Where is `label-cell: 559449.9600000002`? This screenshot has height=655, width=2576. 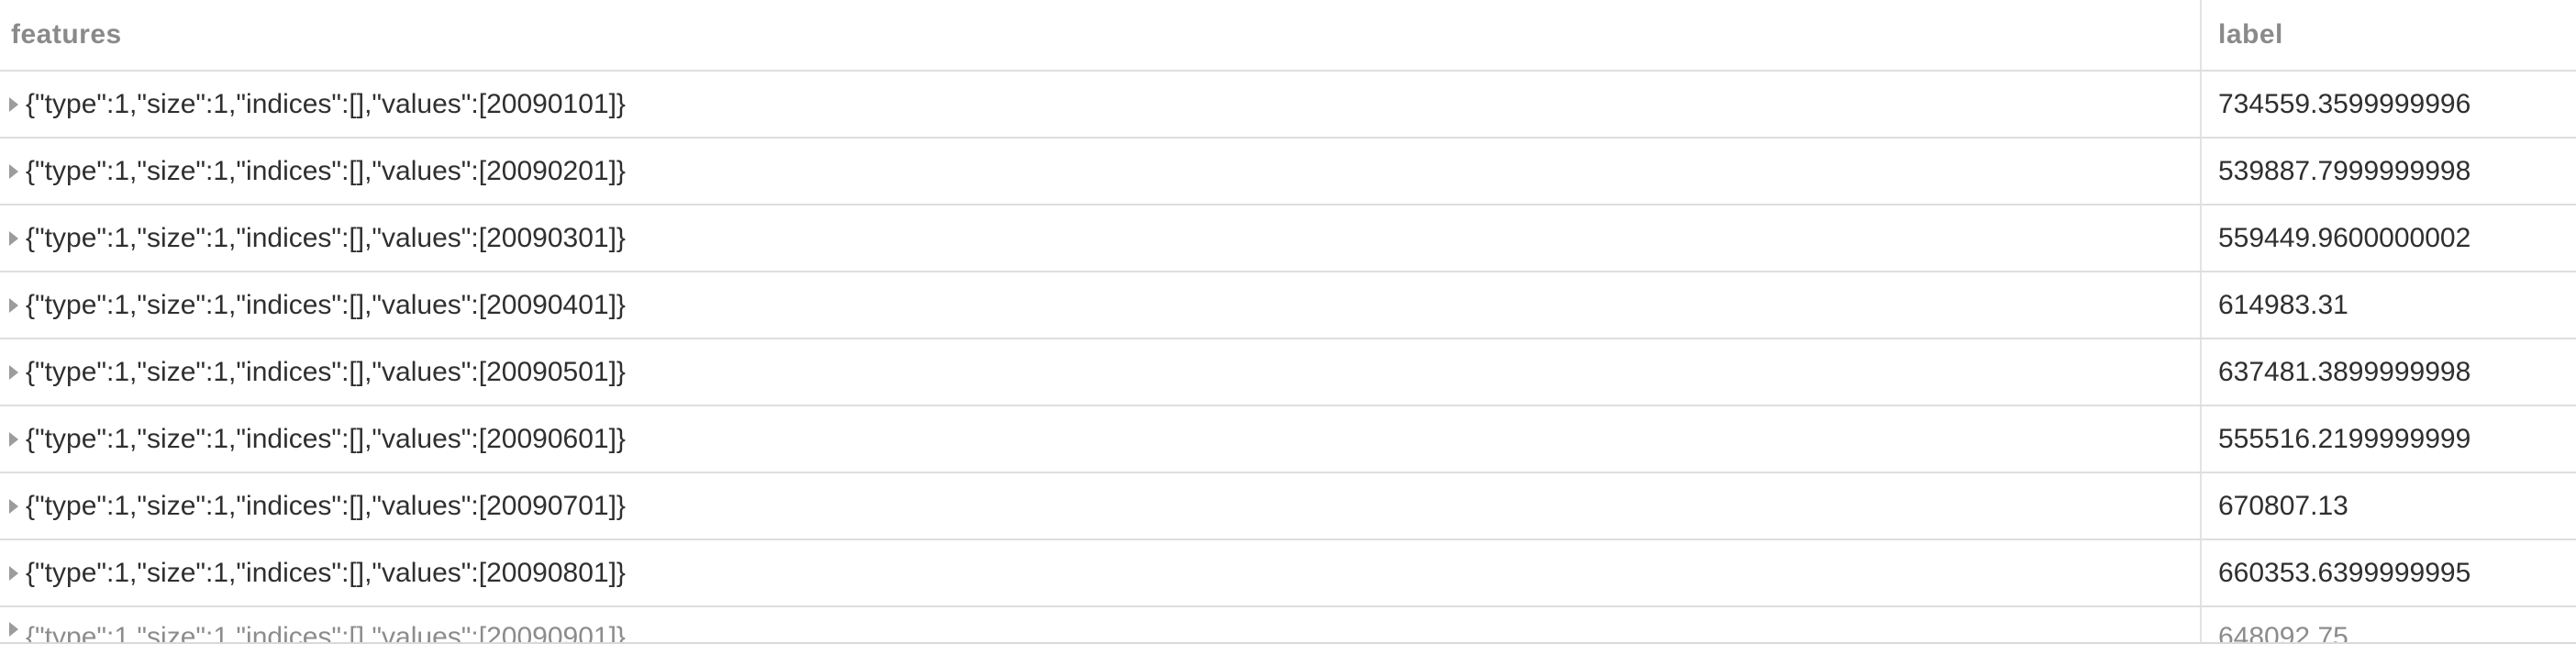 label-cell: 559449.9600000002 is located at coordinates (2344, 238).